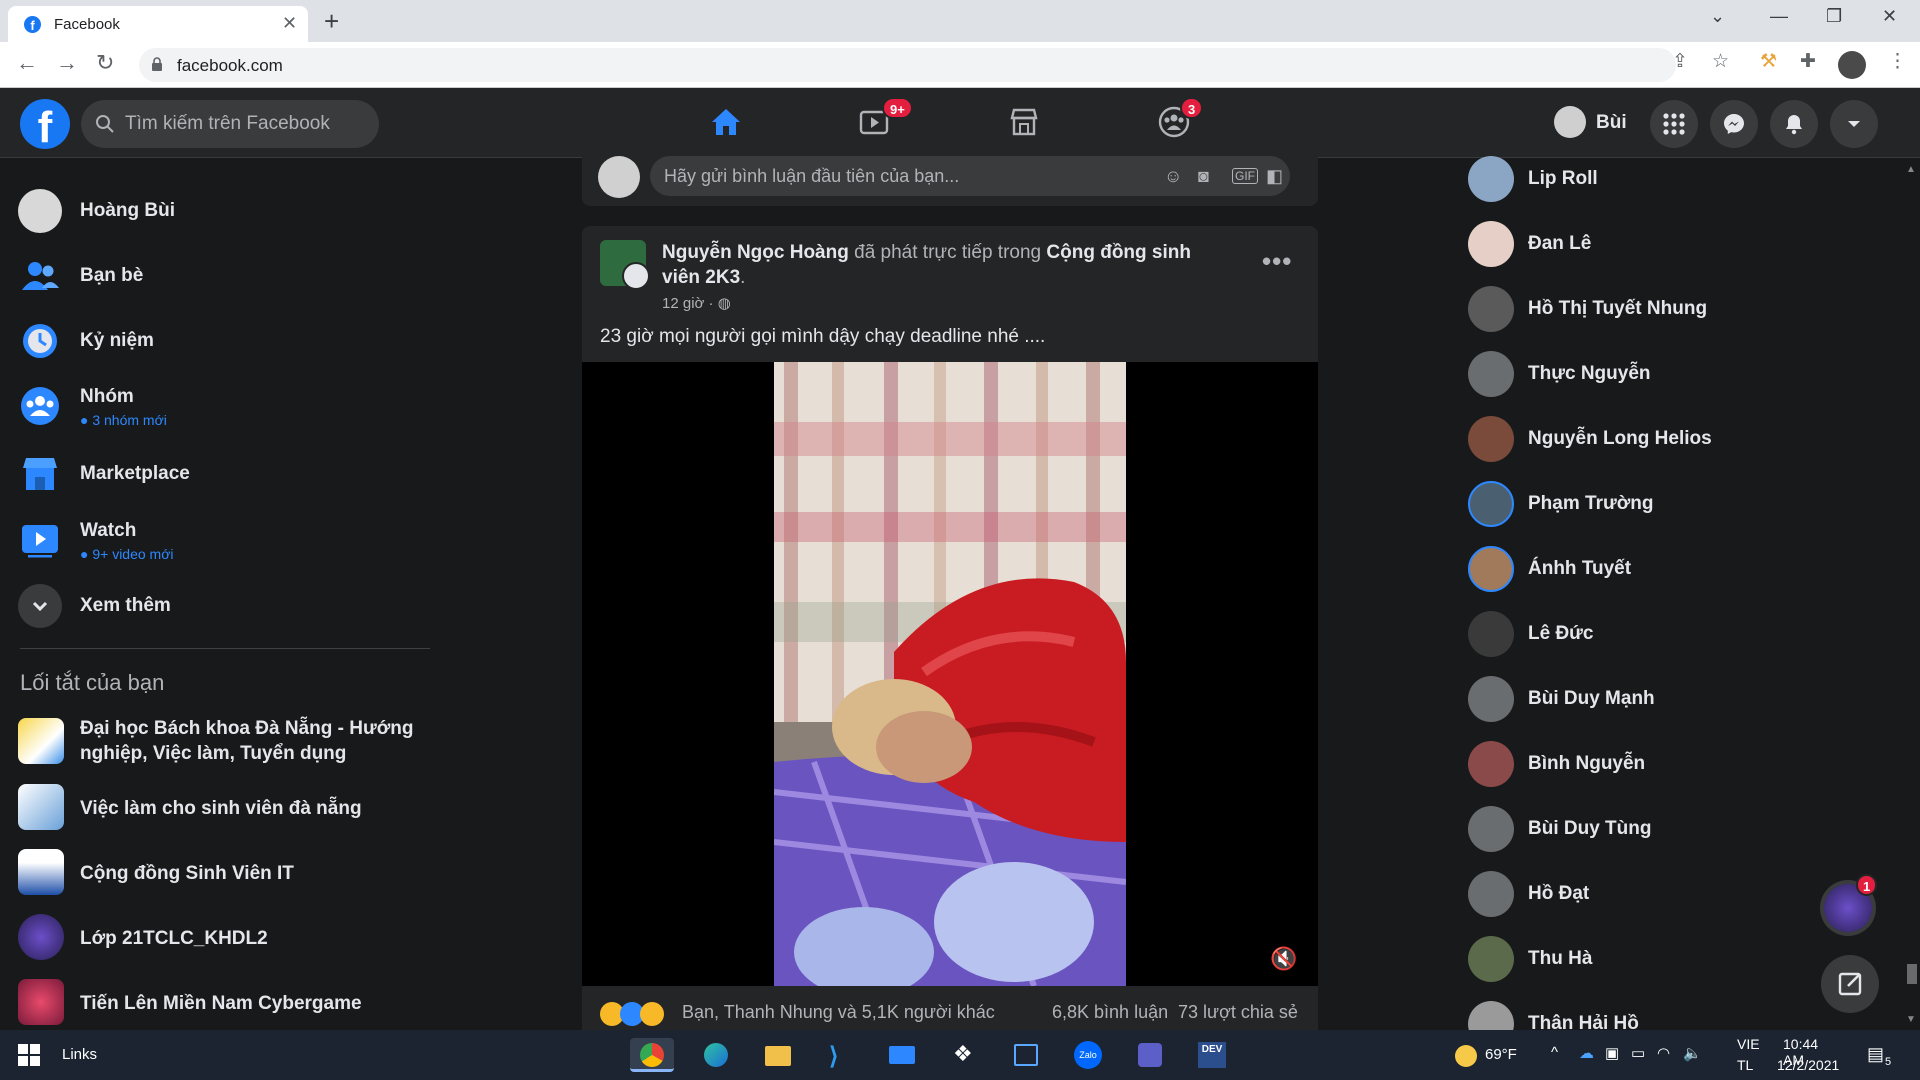  What do you see at coordinates (223, 276) in the screenshot?
I see `sidebar-item-friends: Bạn bè` at bounding box center [223, 276].